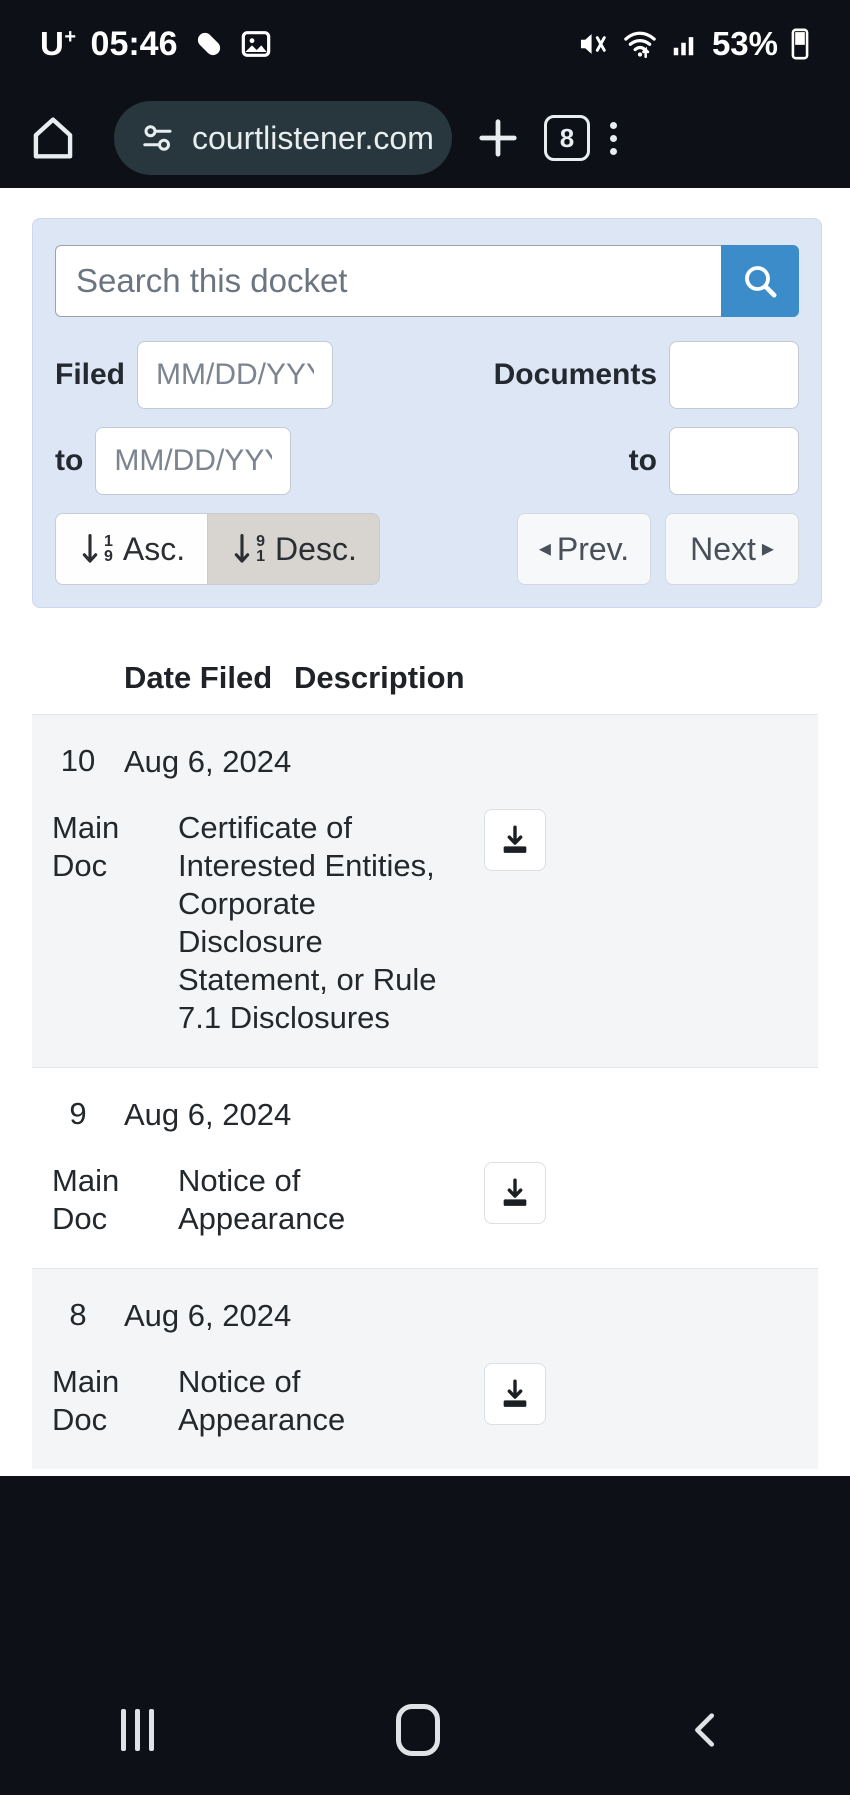  What do you see at coordinates (575, 374) in the screenshot?
I see `documents-label: Documents` at bounding box center [575, 374].